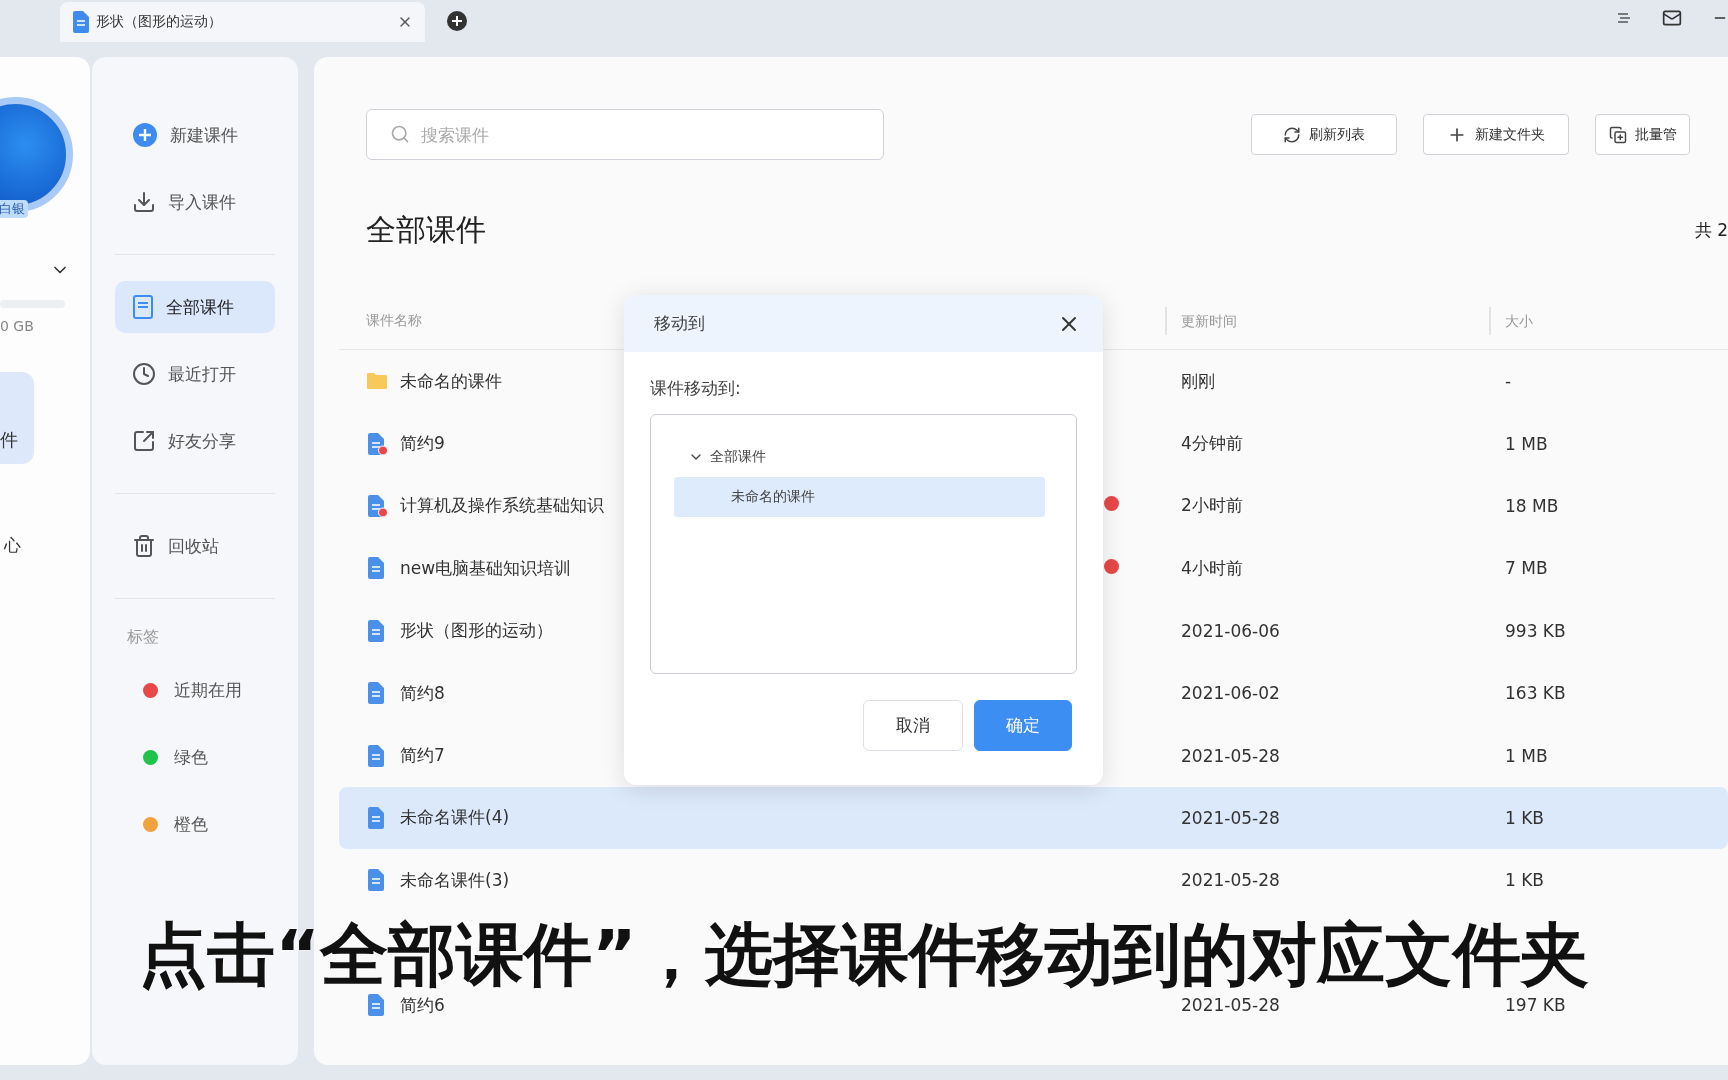 The width and height of the screenshot is (1728, 1080). What do you see at coordinates (679, 323) in the screenshot?
I see `dialog-title: 移动到` at bounding box center [679, 323].